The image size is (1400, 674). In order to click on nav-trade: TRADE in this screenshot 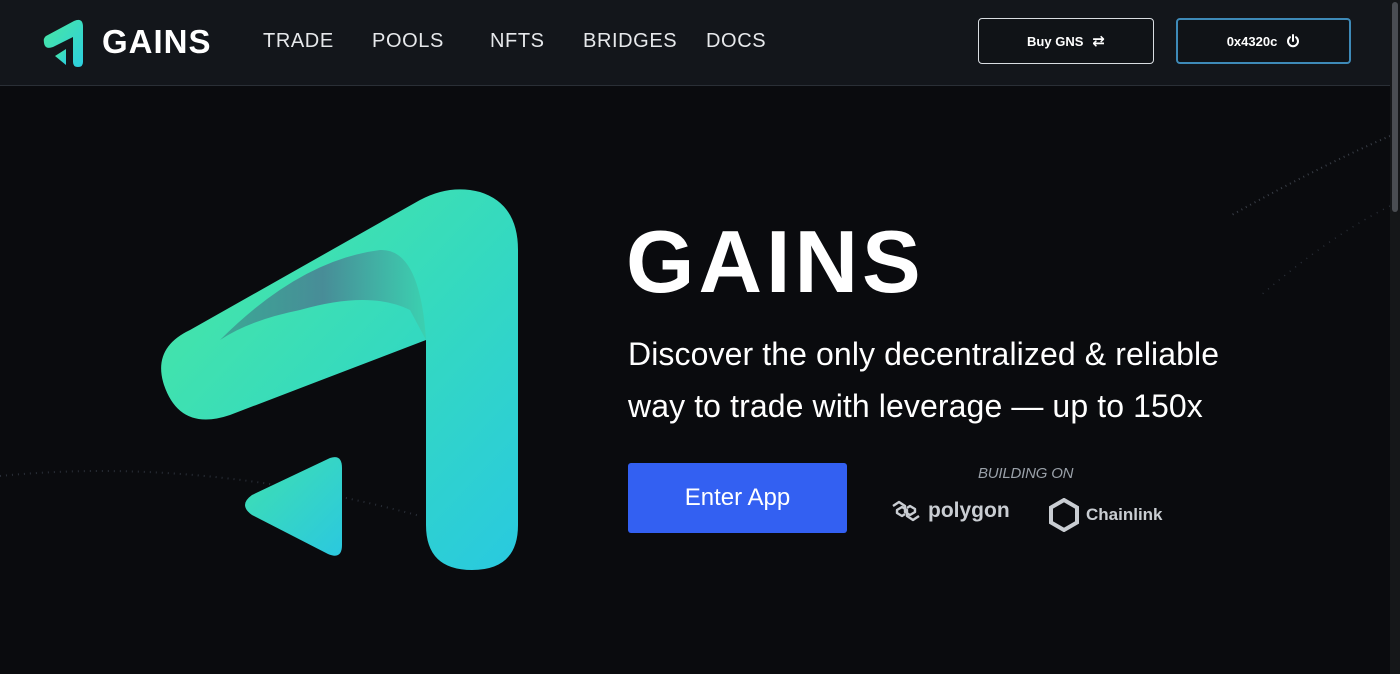, I will do `click(298, 41)`.